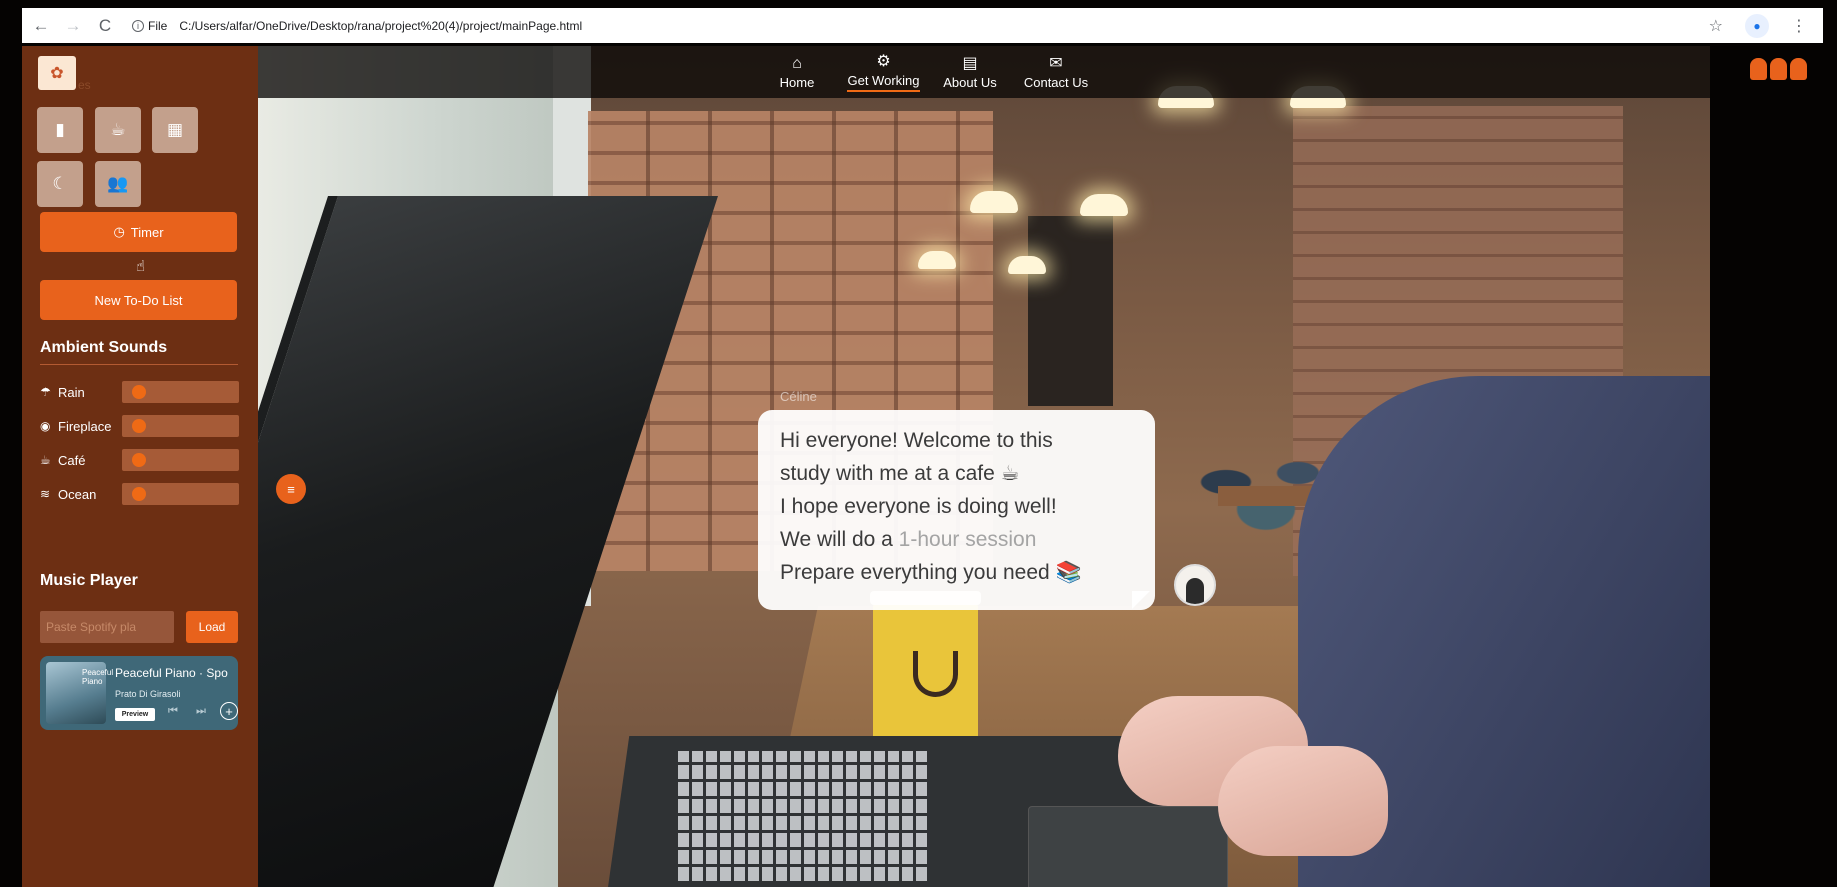 The width and height of the screenshot is (1837, 887). I want to click on previous-track-icon: ⏮, so click(173, 711).